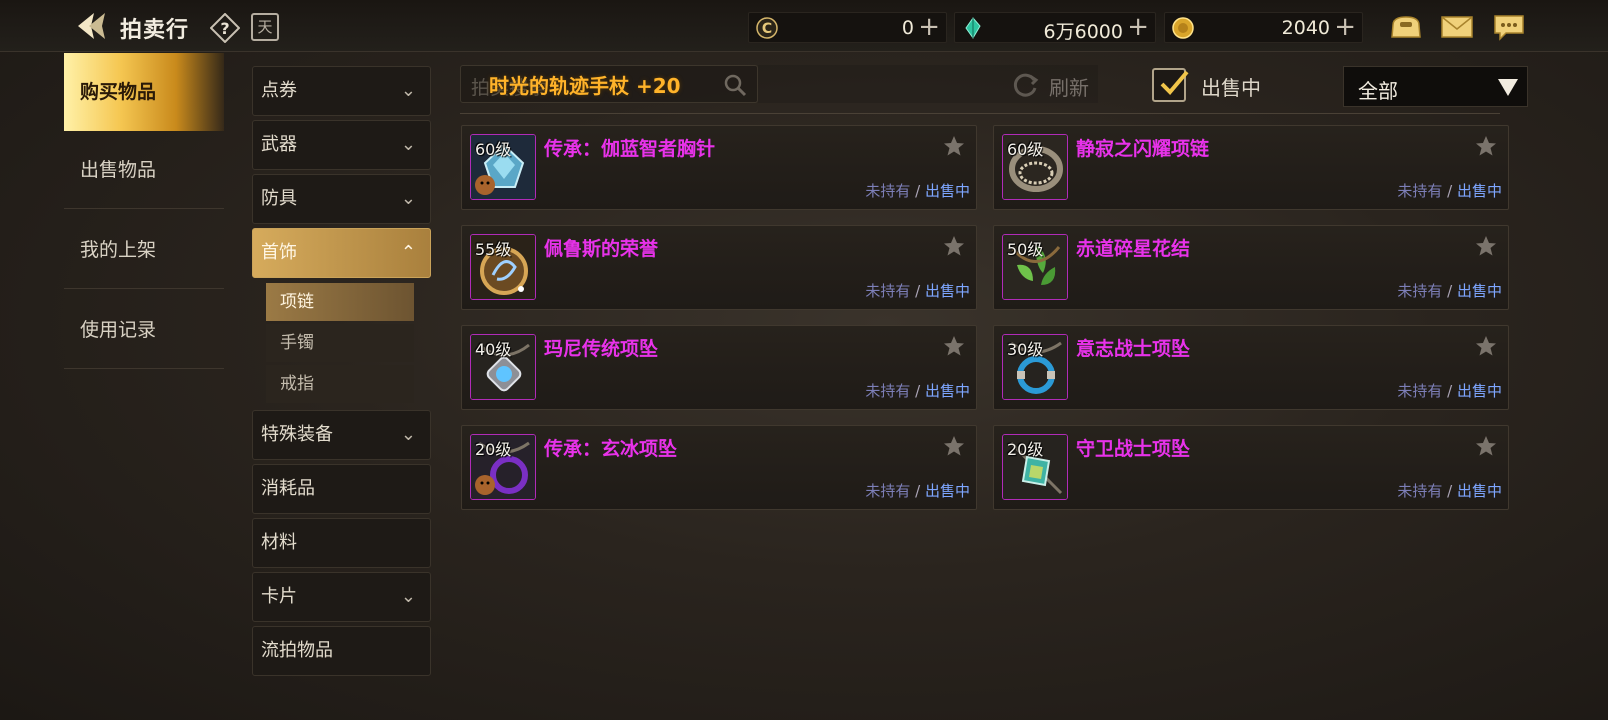  I want to click on category-label: 流拍物品, so click(297, 650).